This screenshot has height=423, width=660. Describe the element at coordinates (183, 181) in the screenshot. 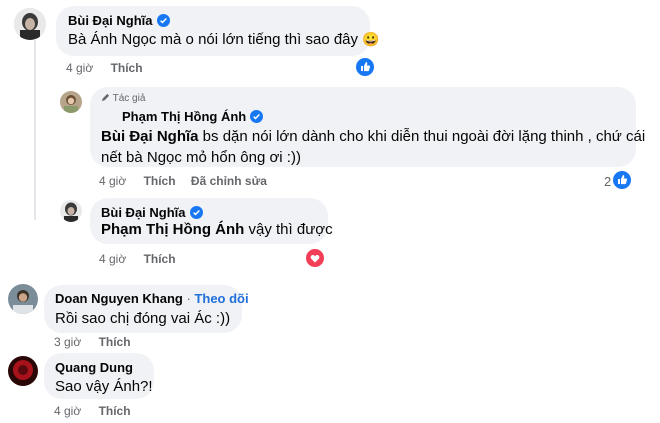

I see `comment-actions: 4 giờ Thích Đã chỉnh sửa` at that location.